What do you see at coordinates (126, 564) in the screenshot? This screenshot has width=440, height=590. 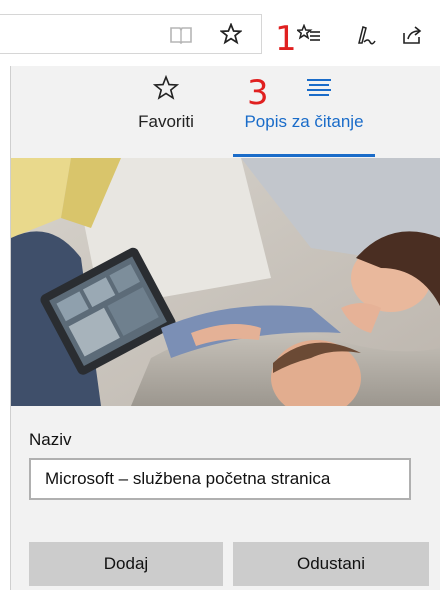 I see `add-button: Dodaj` at bounding box center [126, 564].